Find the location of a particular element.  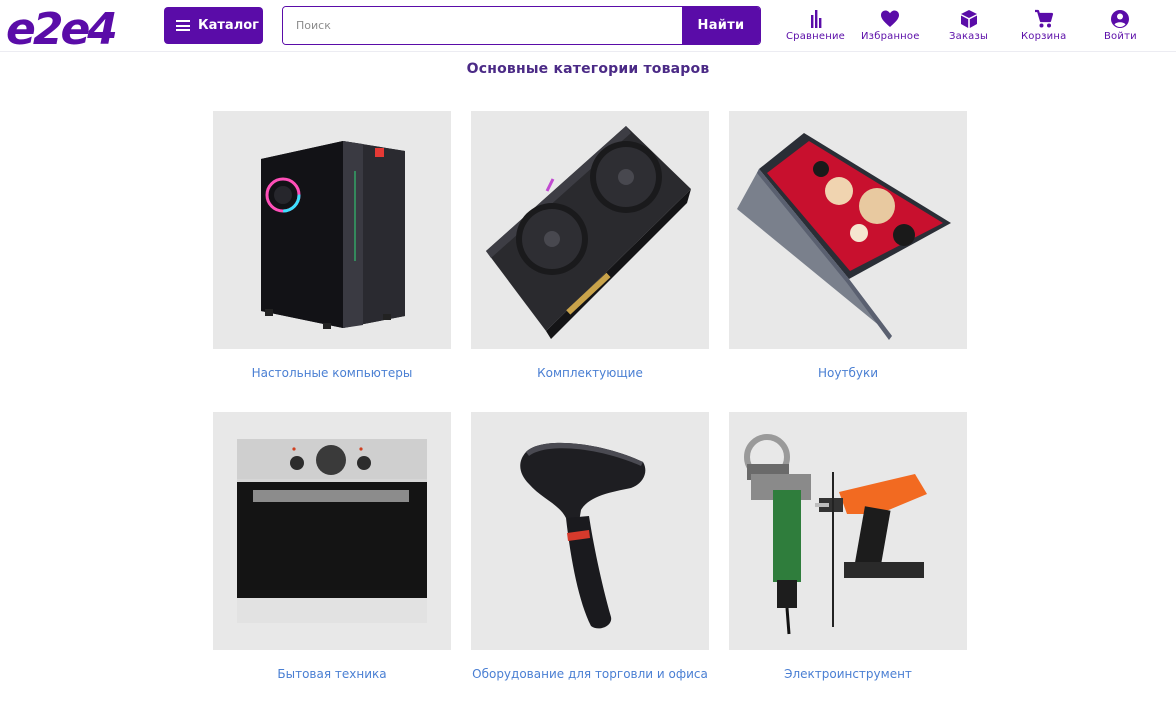

oven-image is located at coordinates (332, 531).